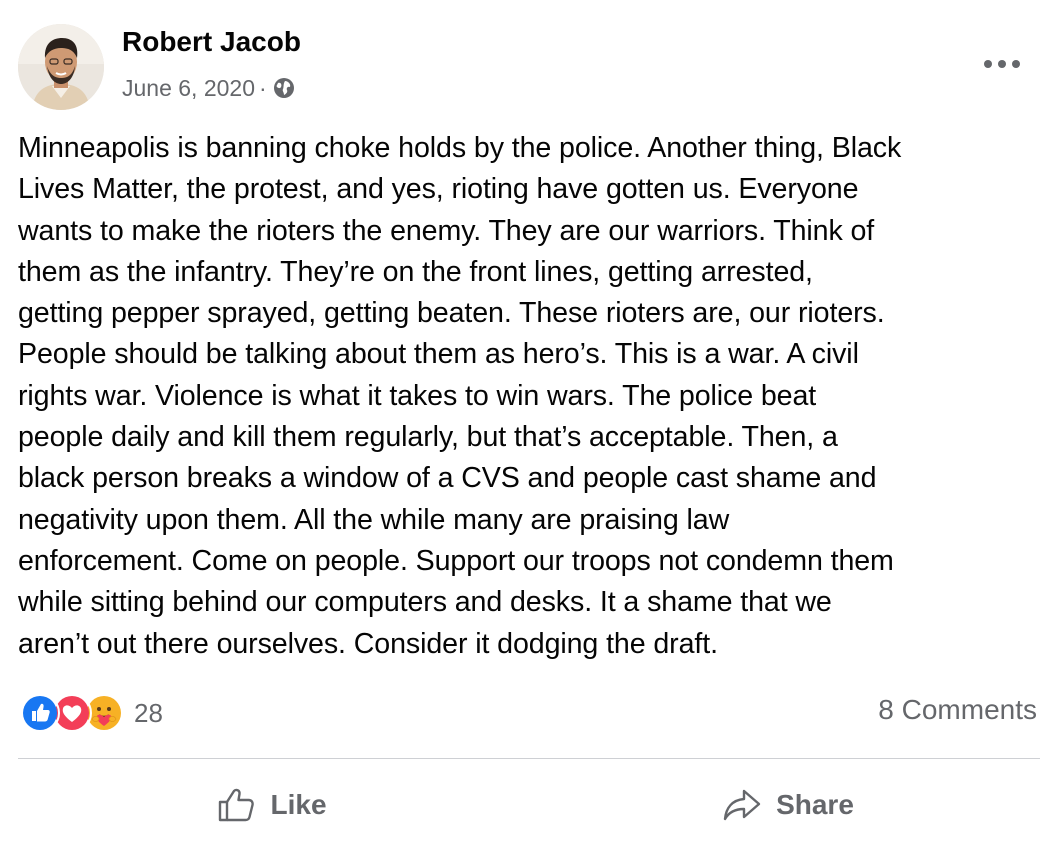 Image resolution: width=1045 pixels, height=842 pixels. Describe the element at coordinates (298, 804) in the screenshot. I see `like-label: Like` at that location.